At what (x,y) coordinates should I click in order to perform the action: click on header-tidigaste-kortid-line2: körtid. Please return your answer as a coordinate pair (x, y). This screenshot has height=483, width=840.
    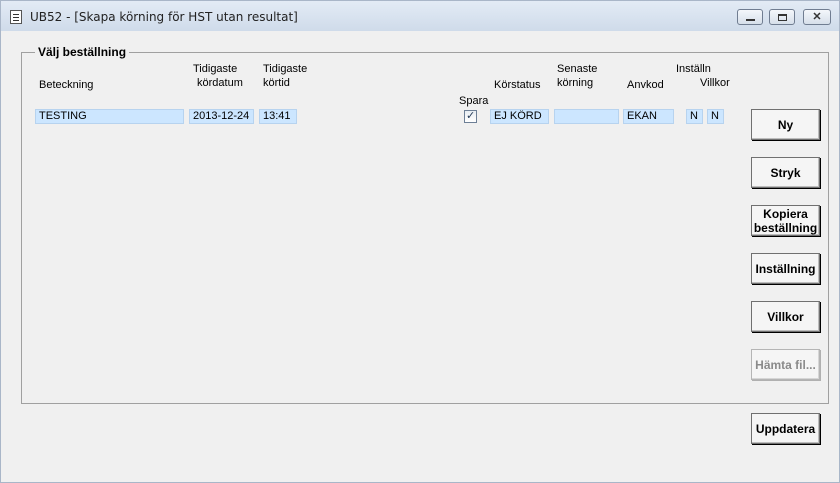
    Looking at the image, I should click on (276, 83).